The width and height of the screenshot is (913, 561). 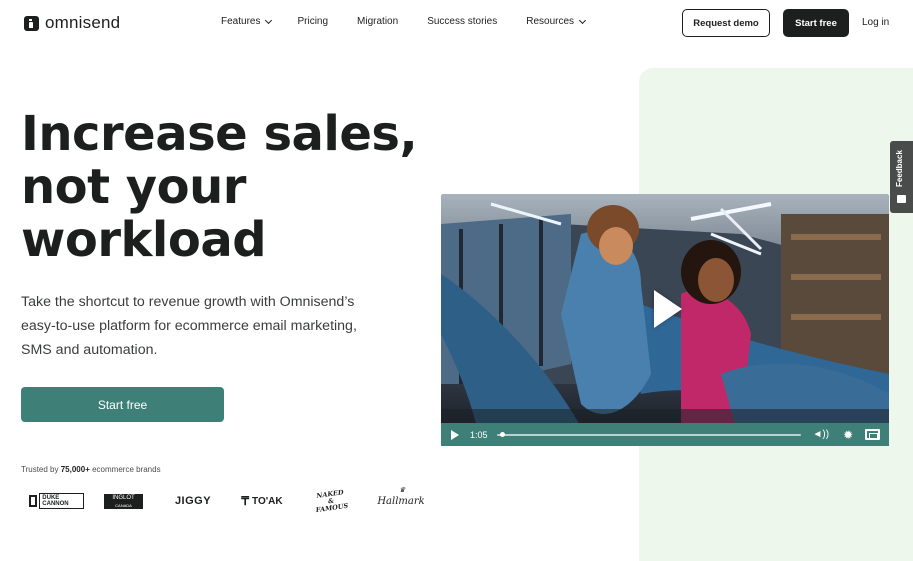 I want to click on play-overlay-icon, so click(x=668, y=309).